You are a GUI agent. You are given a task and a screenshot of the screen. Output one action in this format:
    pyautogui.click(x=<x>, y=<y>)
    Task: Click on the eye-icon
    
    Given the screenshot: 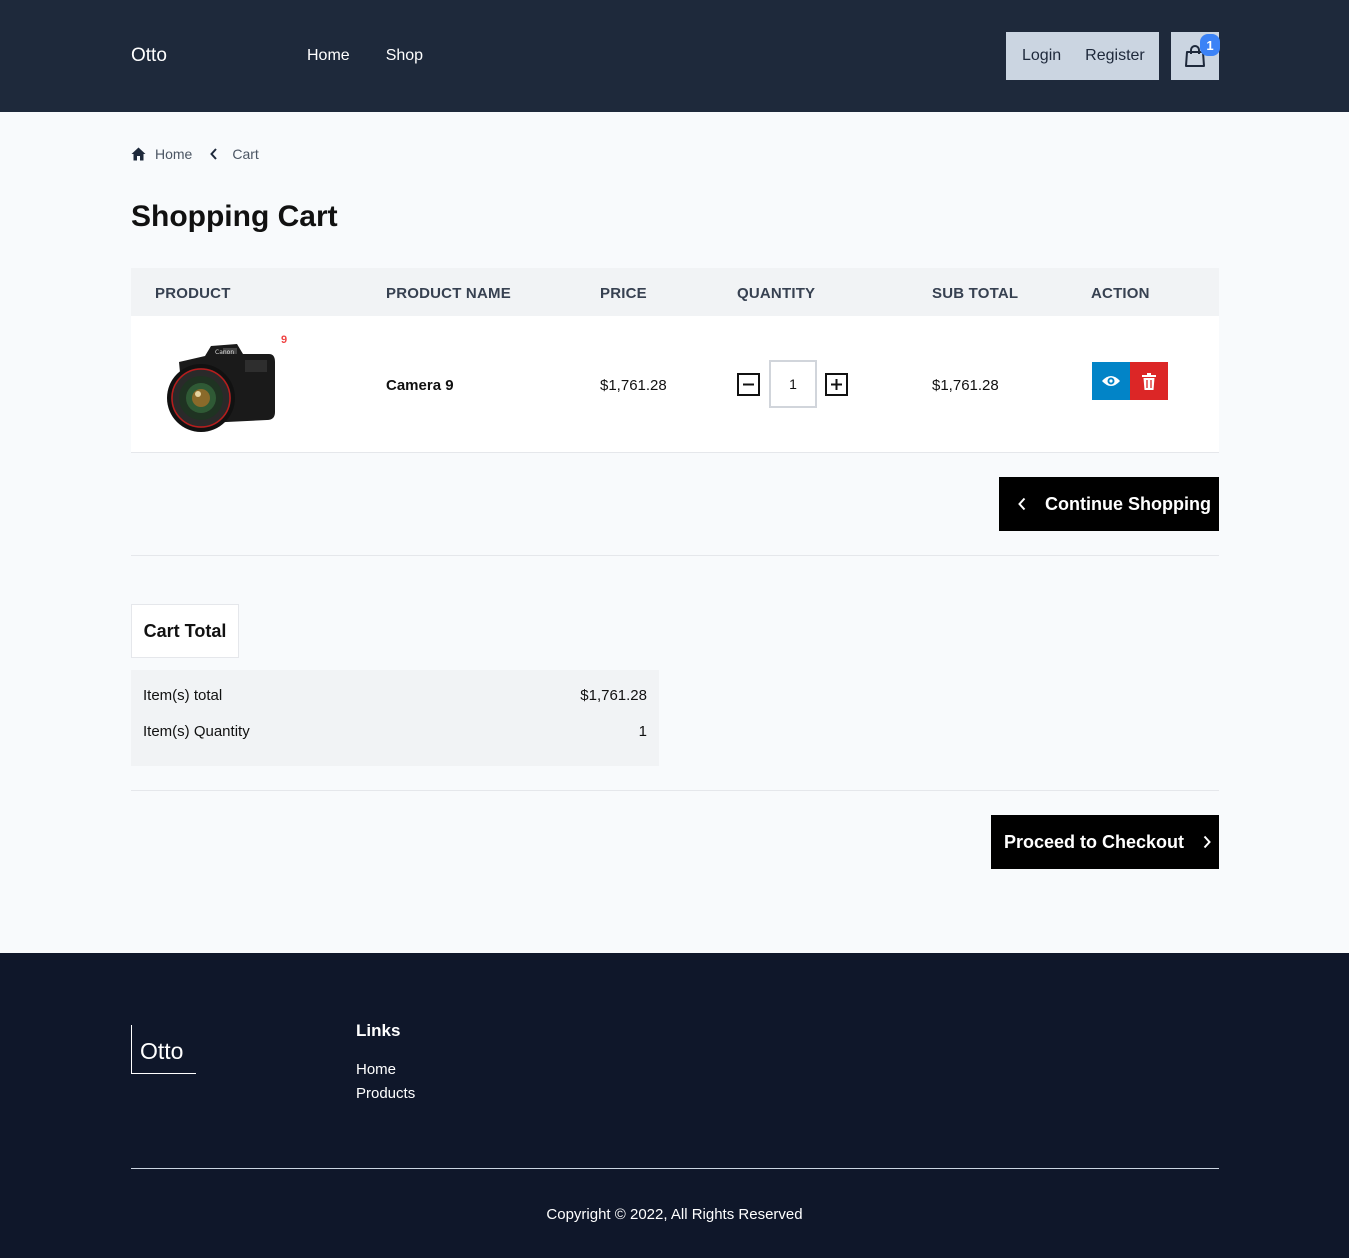 What is the action you would take?
    pyautogui.click(x=1111, y=381)
    